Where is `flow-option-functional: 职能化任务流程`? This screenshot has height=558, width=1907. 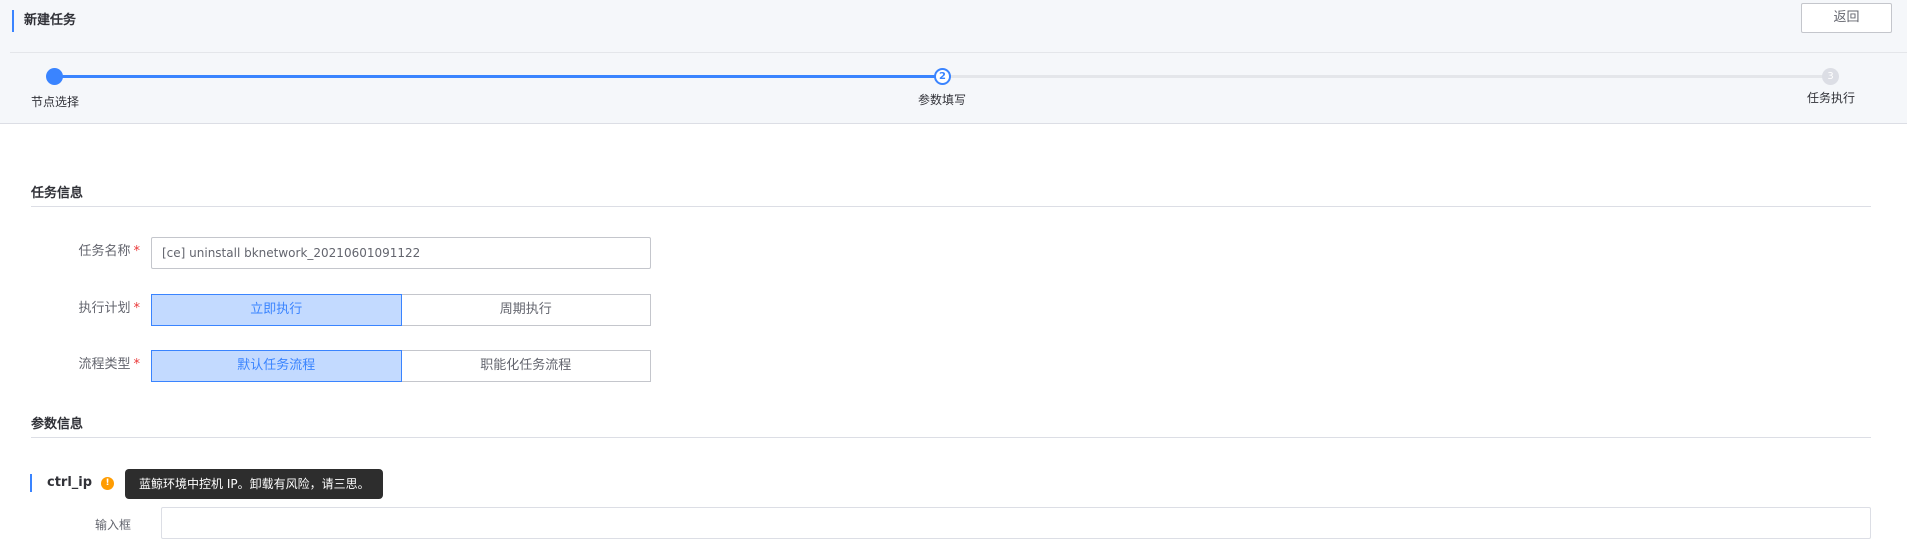 flow-option-functional: 职能化任务流程 is located at coordinates (526, 366).